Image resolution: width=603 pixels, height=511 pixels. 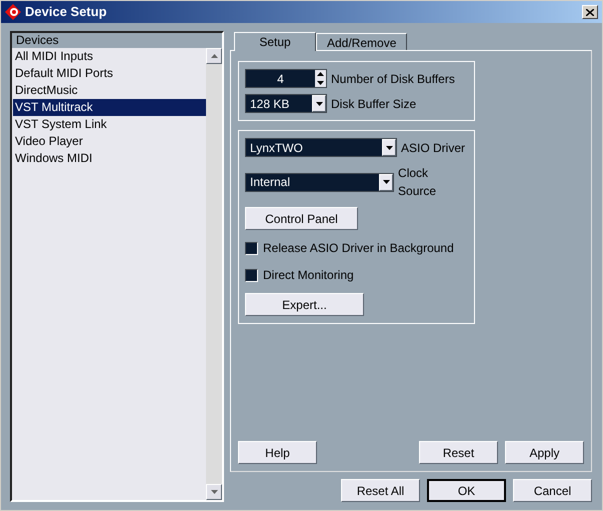 I want to click on close-icon, so click(x=590, y=12).